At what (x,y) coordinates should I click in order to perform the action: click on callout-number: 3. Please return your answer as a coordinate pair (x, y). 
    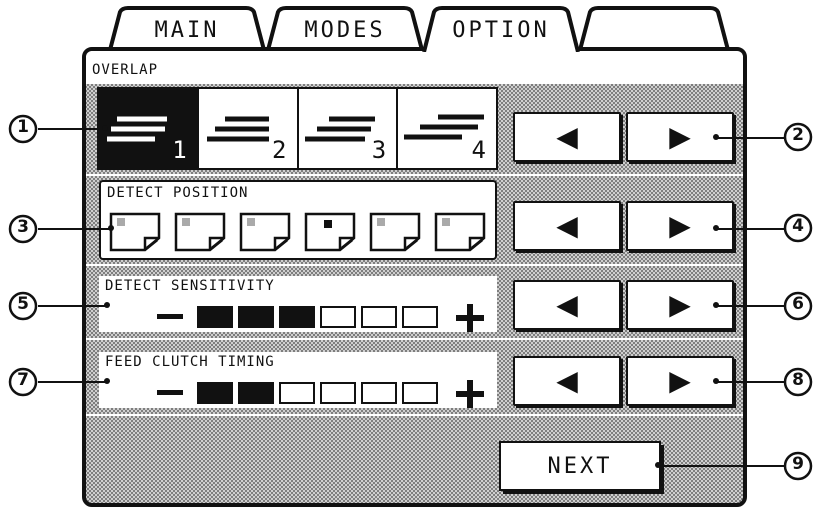
    Looking at the image, I should click on (23, 227).